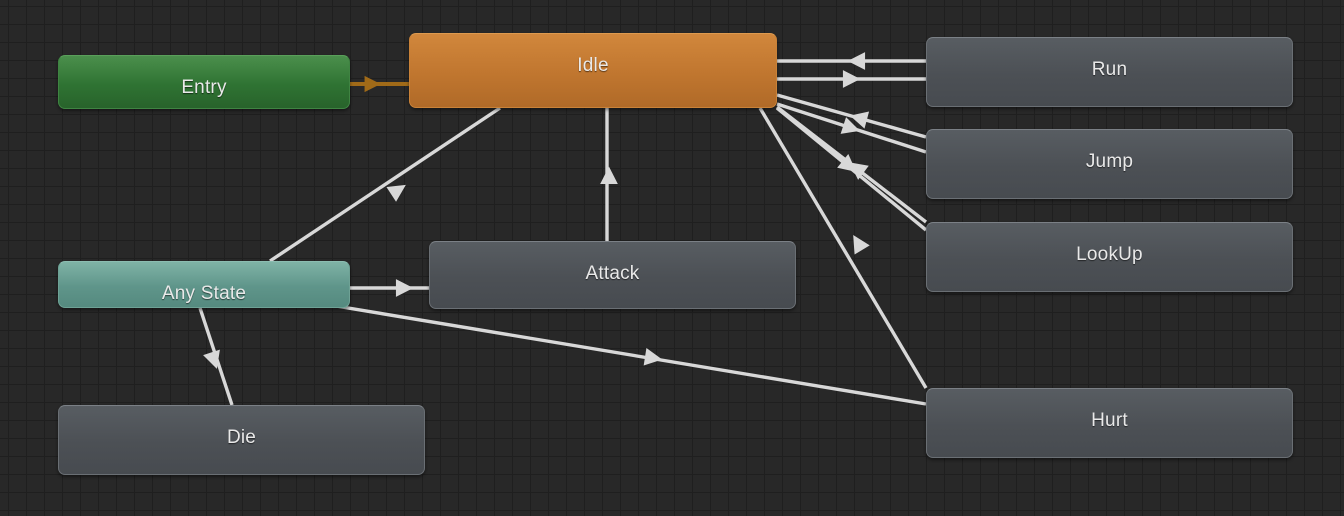 Image resolution: width=1344 pixels, height=516 pixels. I want to click on transition-line-idle-to-jump, so click(851, 128).